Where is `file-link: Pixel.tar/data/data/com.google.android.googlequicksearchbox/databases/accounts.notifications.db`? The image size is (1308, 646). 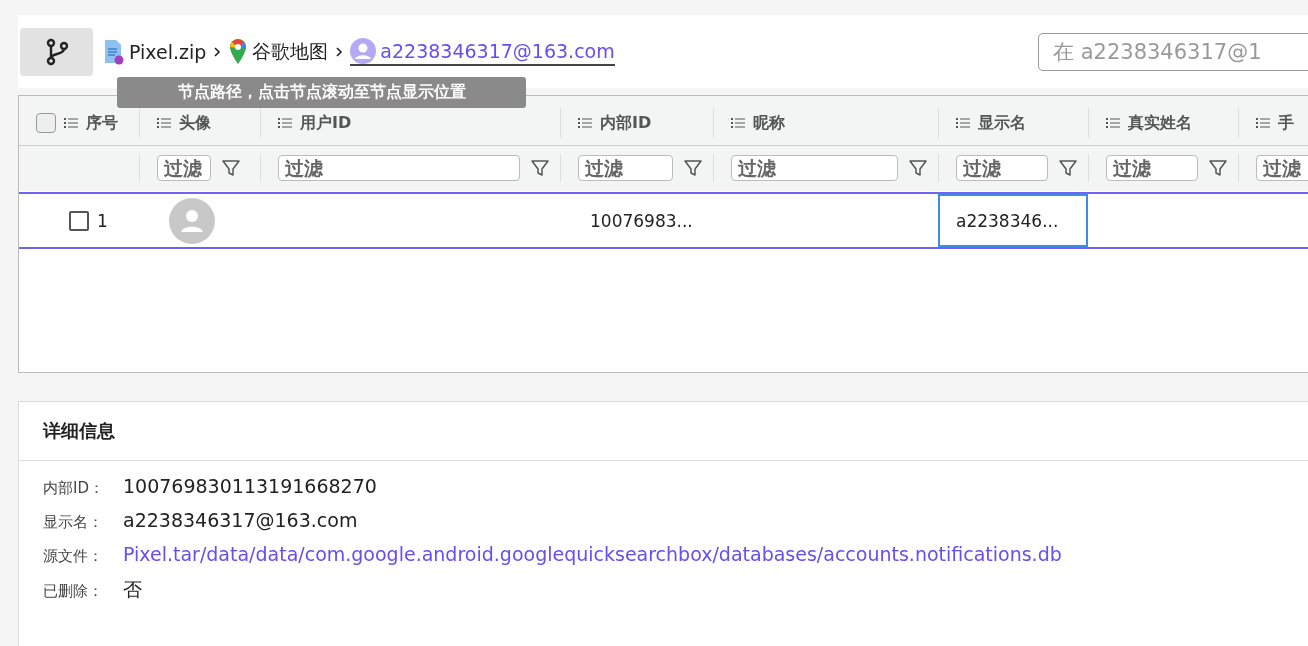
file-link: Pixel.tar/data/data/com.google.android.googlequicksearchbox/databases/accounts.notifications.db is located at coordinates (592, 554).